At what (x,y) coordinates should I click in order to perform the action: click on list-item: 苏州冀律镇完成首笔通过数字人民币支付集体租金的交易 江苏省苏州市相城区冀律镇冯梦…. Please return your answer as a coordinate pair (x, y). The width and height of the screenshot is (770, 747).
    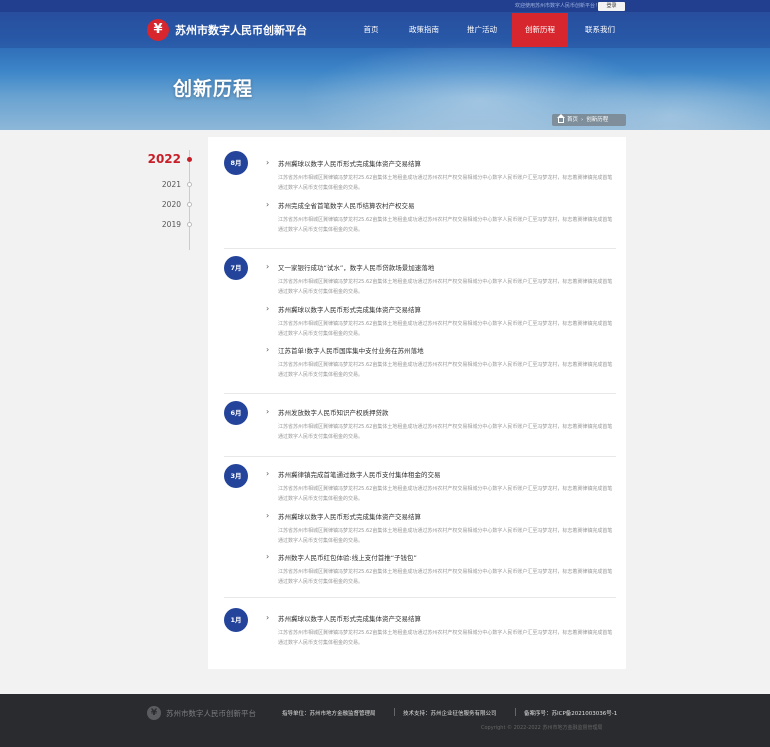
    Looking at the image, I should click on (441, 486).